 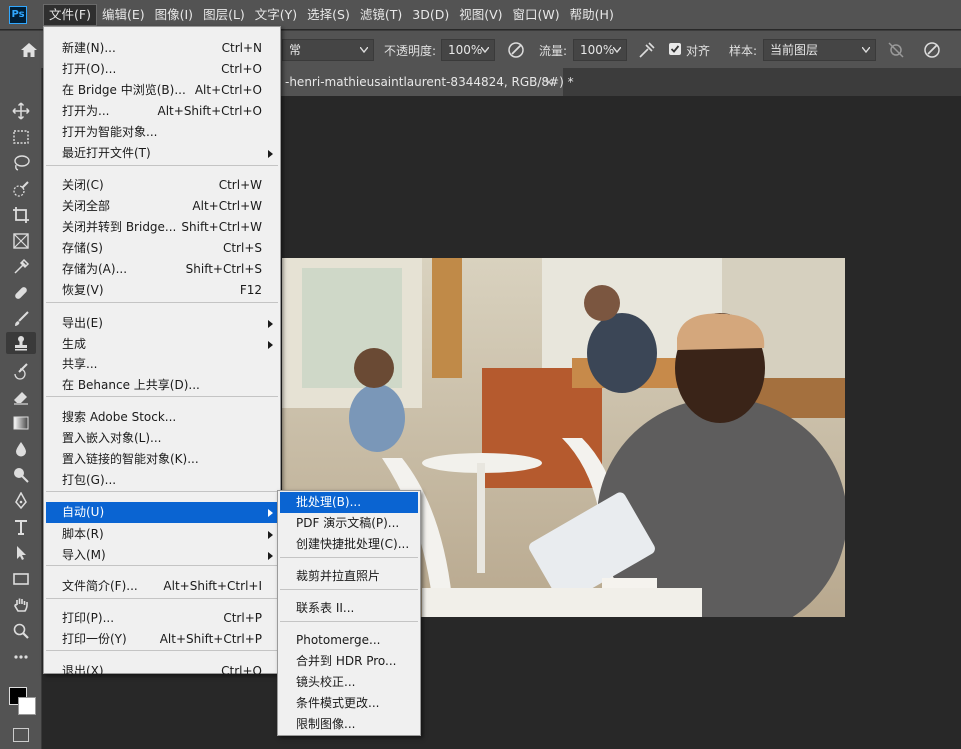 I want to click on healing-brush-tool, so click(x=21, y=293).